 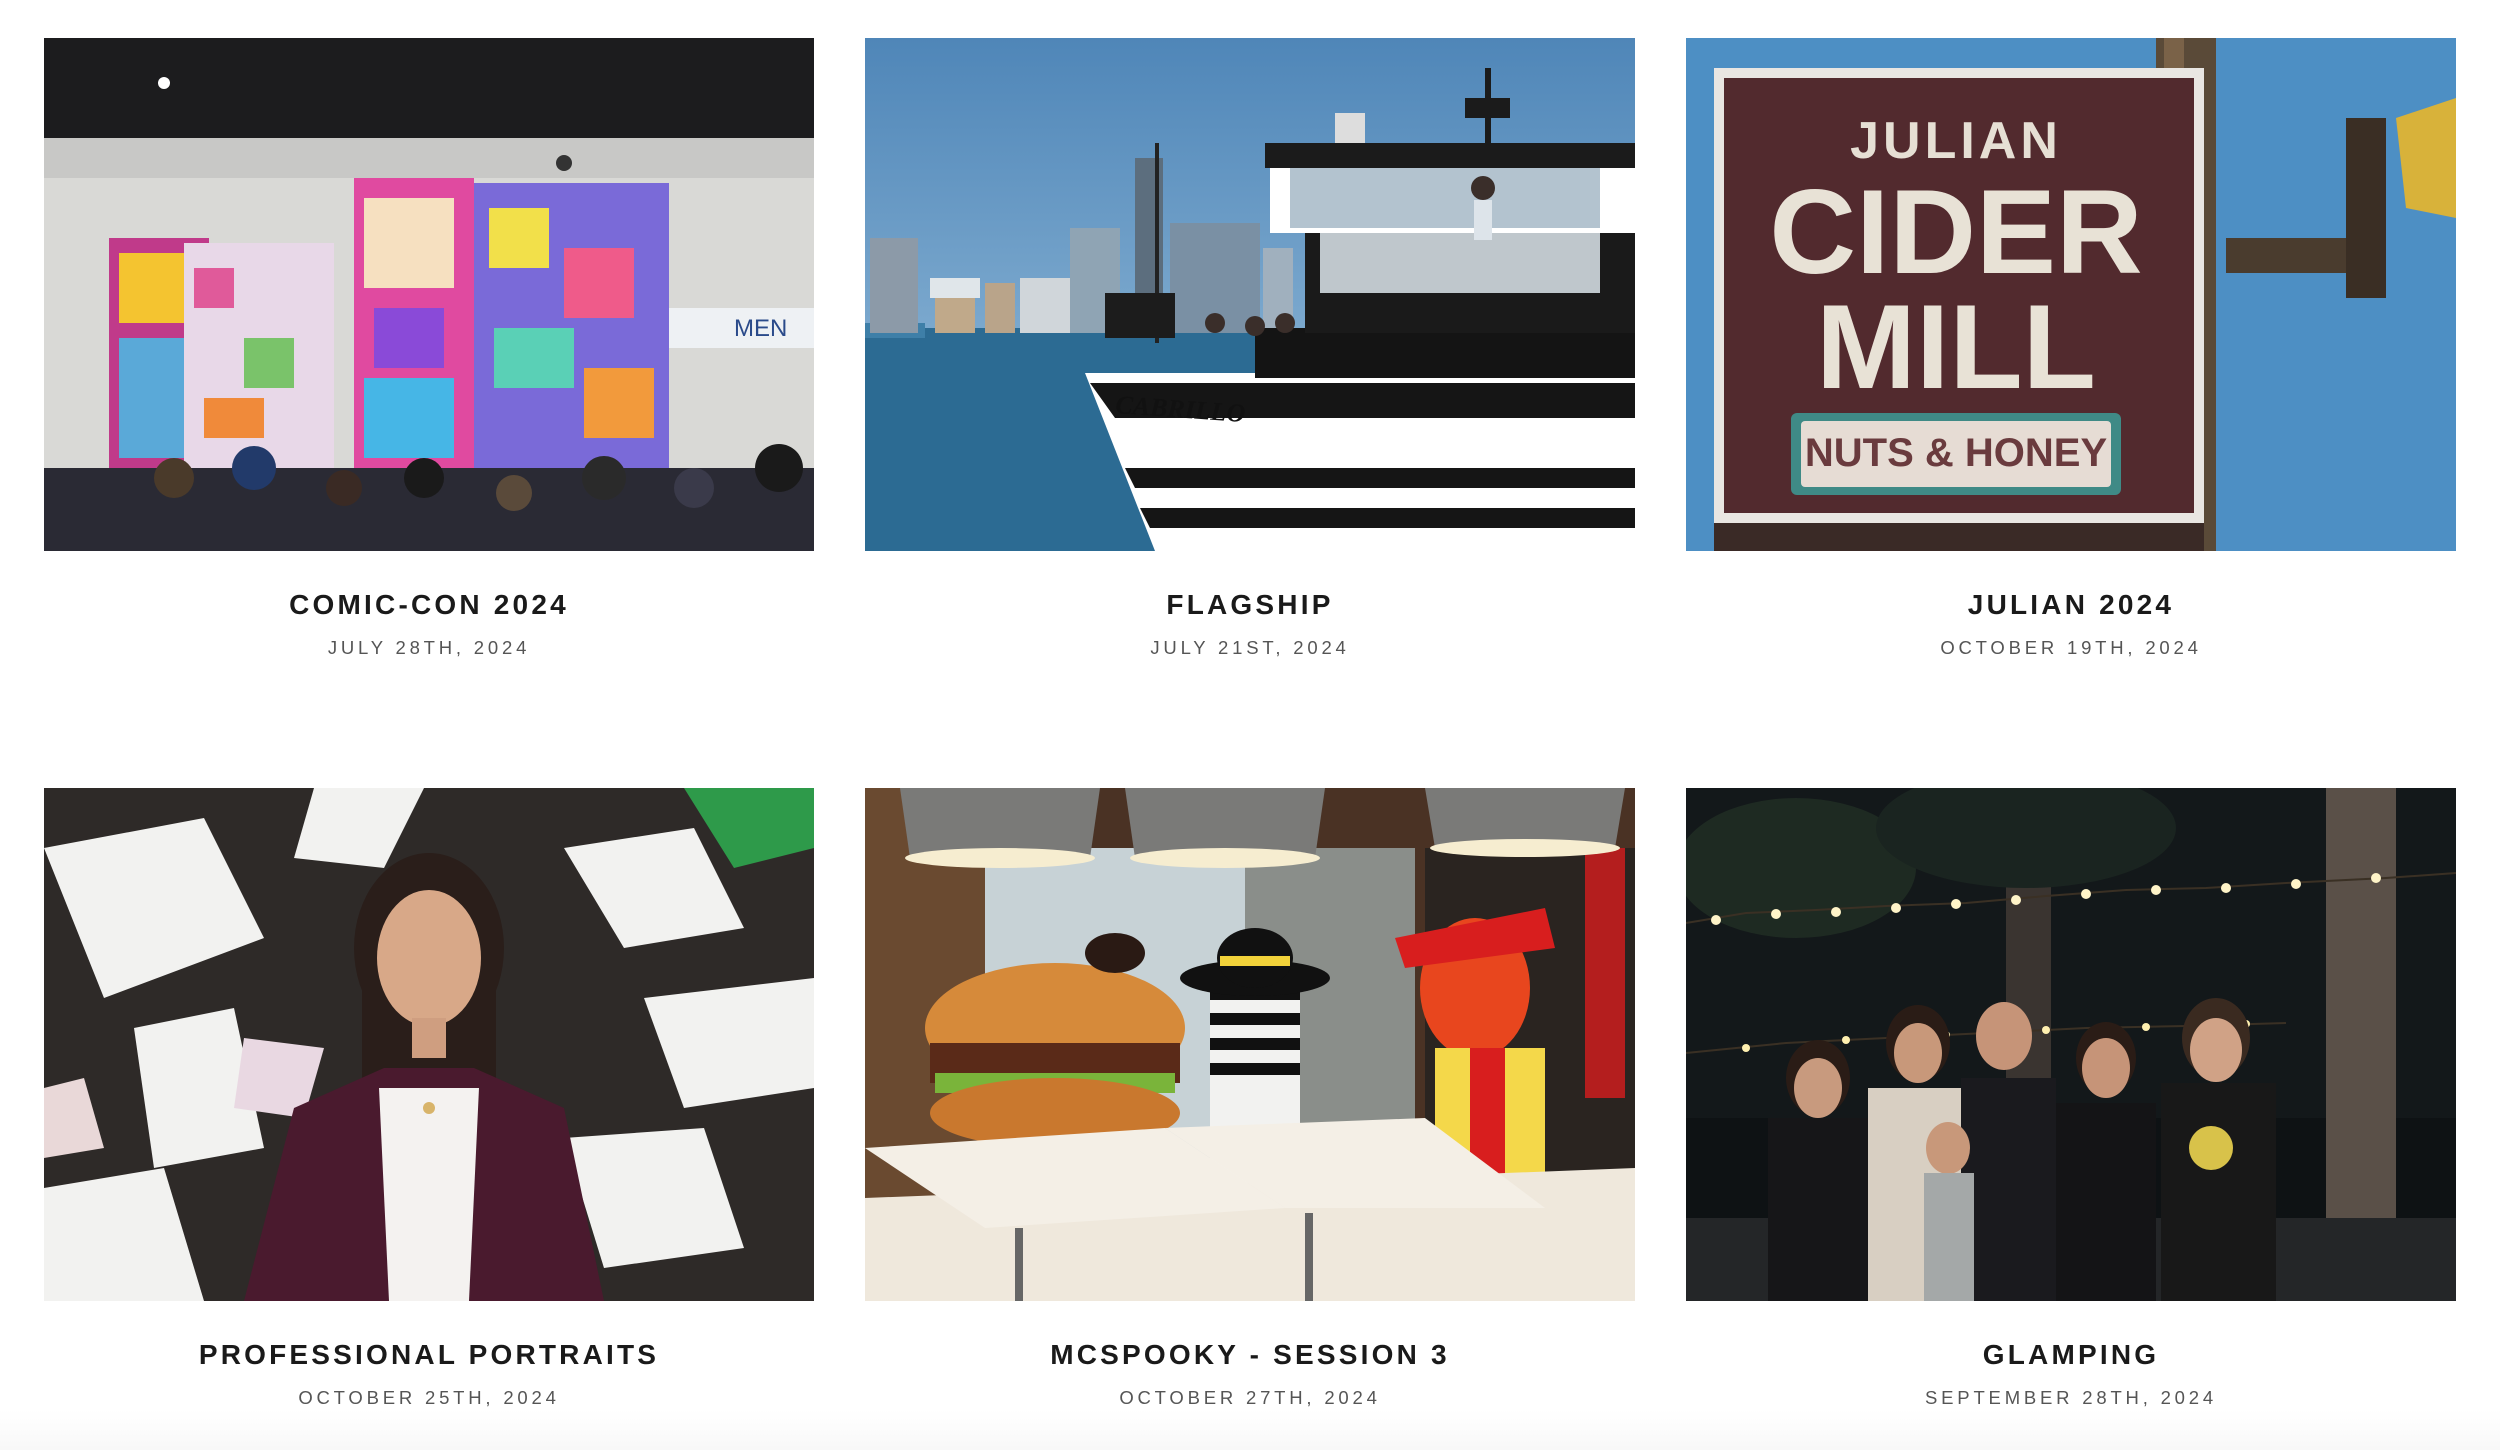 What do you see at coordinates (2071, 605) in the screenshot?
I see `julian-title: JULIAN 2024` at bounding box center [2071, 605].